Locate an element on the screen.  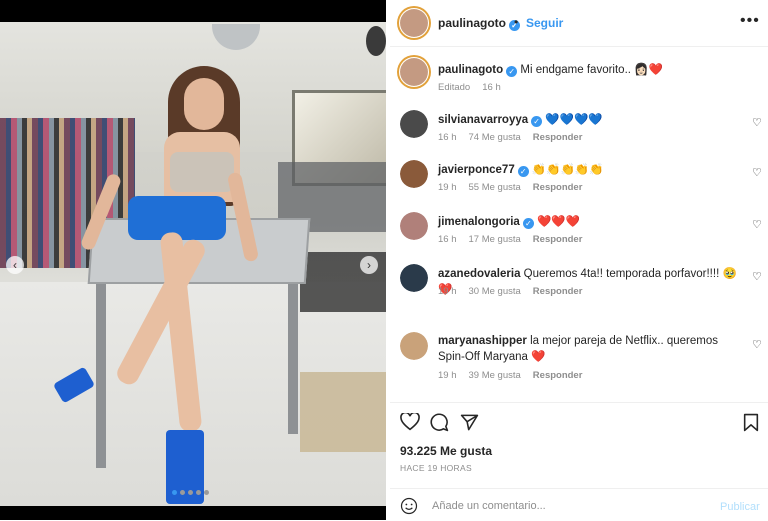
caption-username: paulinagoto is located at coordinates (470, 70).